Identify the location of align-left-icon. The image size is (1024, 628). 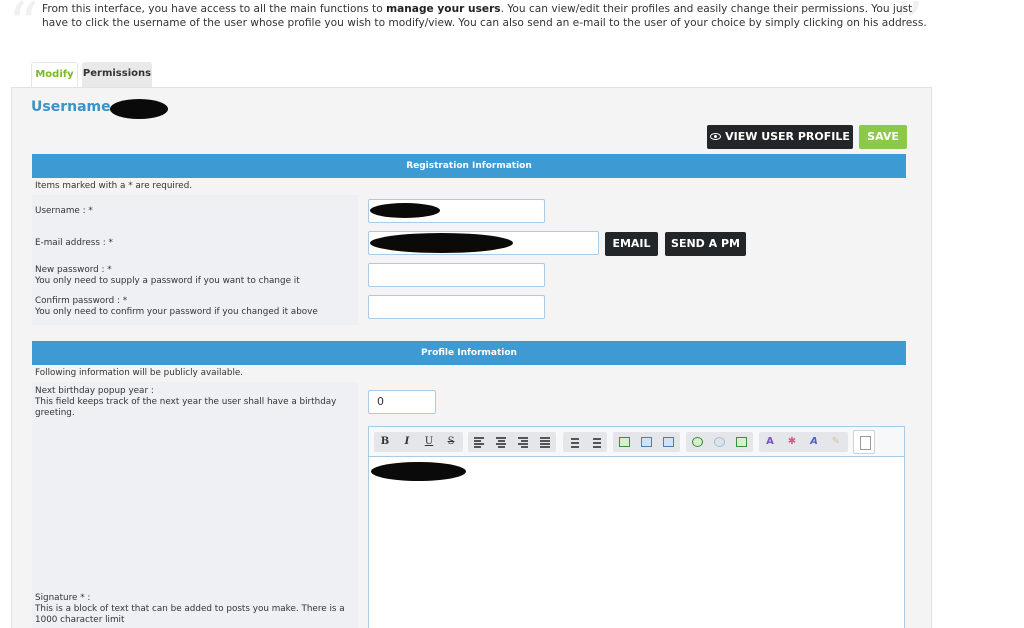
(479, 442).